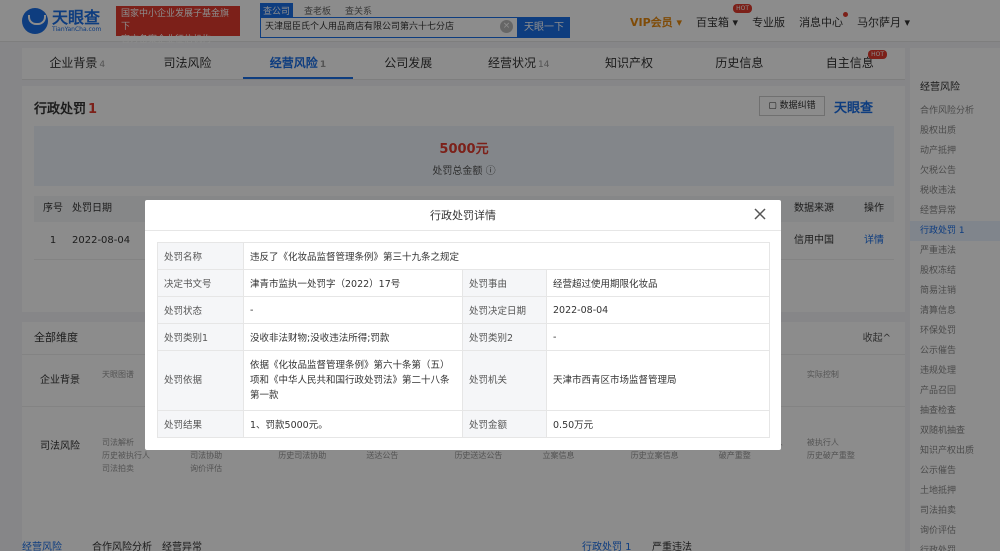 This screenshot has width=1000, height=551. Describe the element at coordinates (353, 337) in the screenshot. I see `detail-value: 没收非法财物;没收违法所得;罚款` at that location.